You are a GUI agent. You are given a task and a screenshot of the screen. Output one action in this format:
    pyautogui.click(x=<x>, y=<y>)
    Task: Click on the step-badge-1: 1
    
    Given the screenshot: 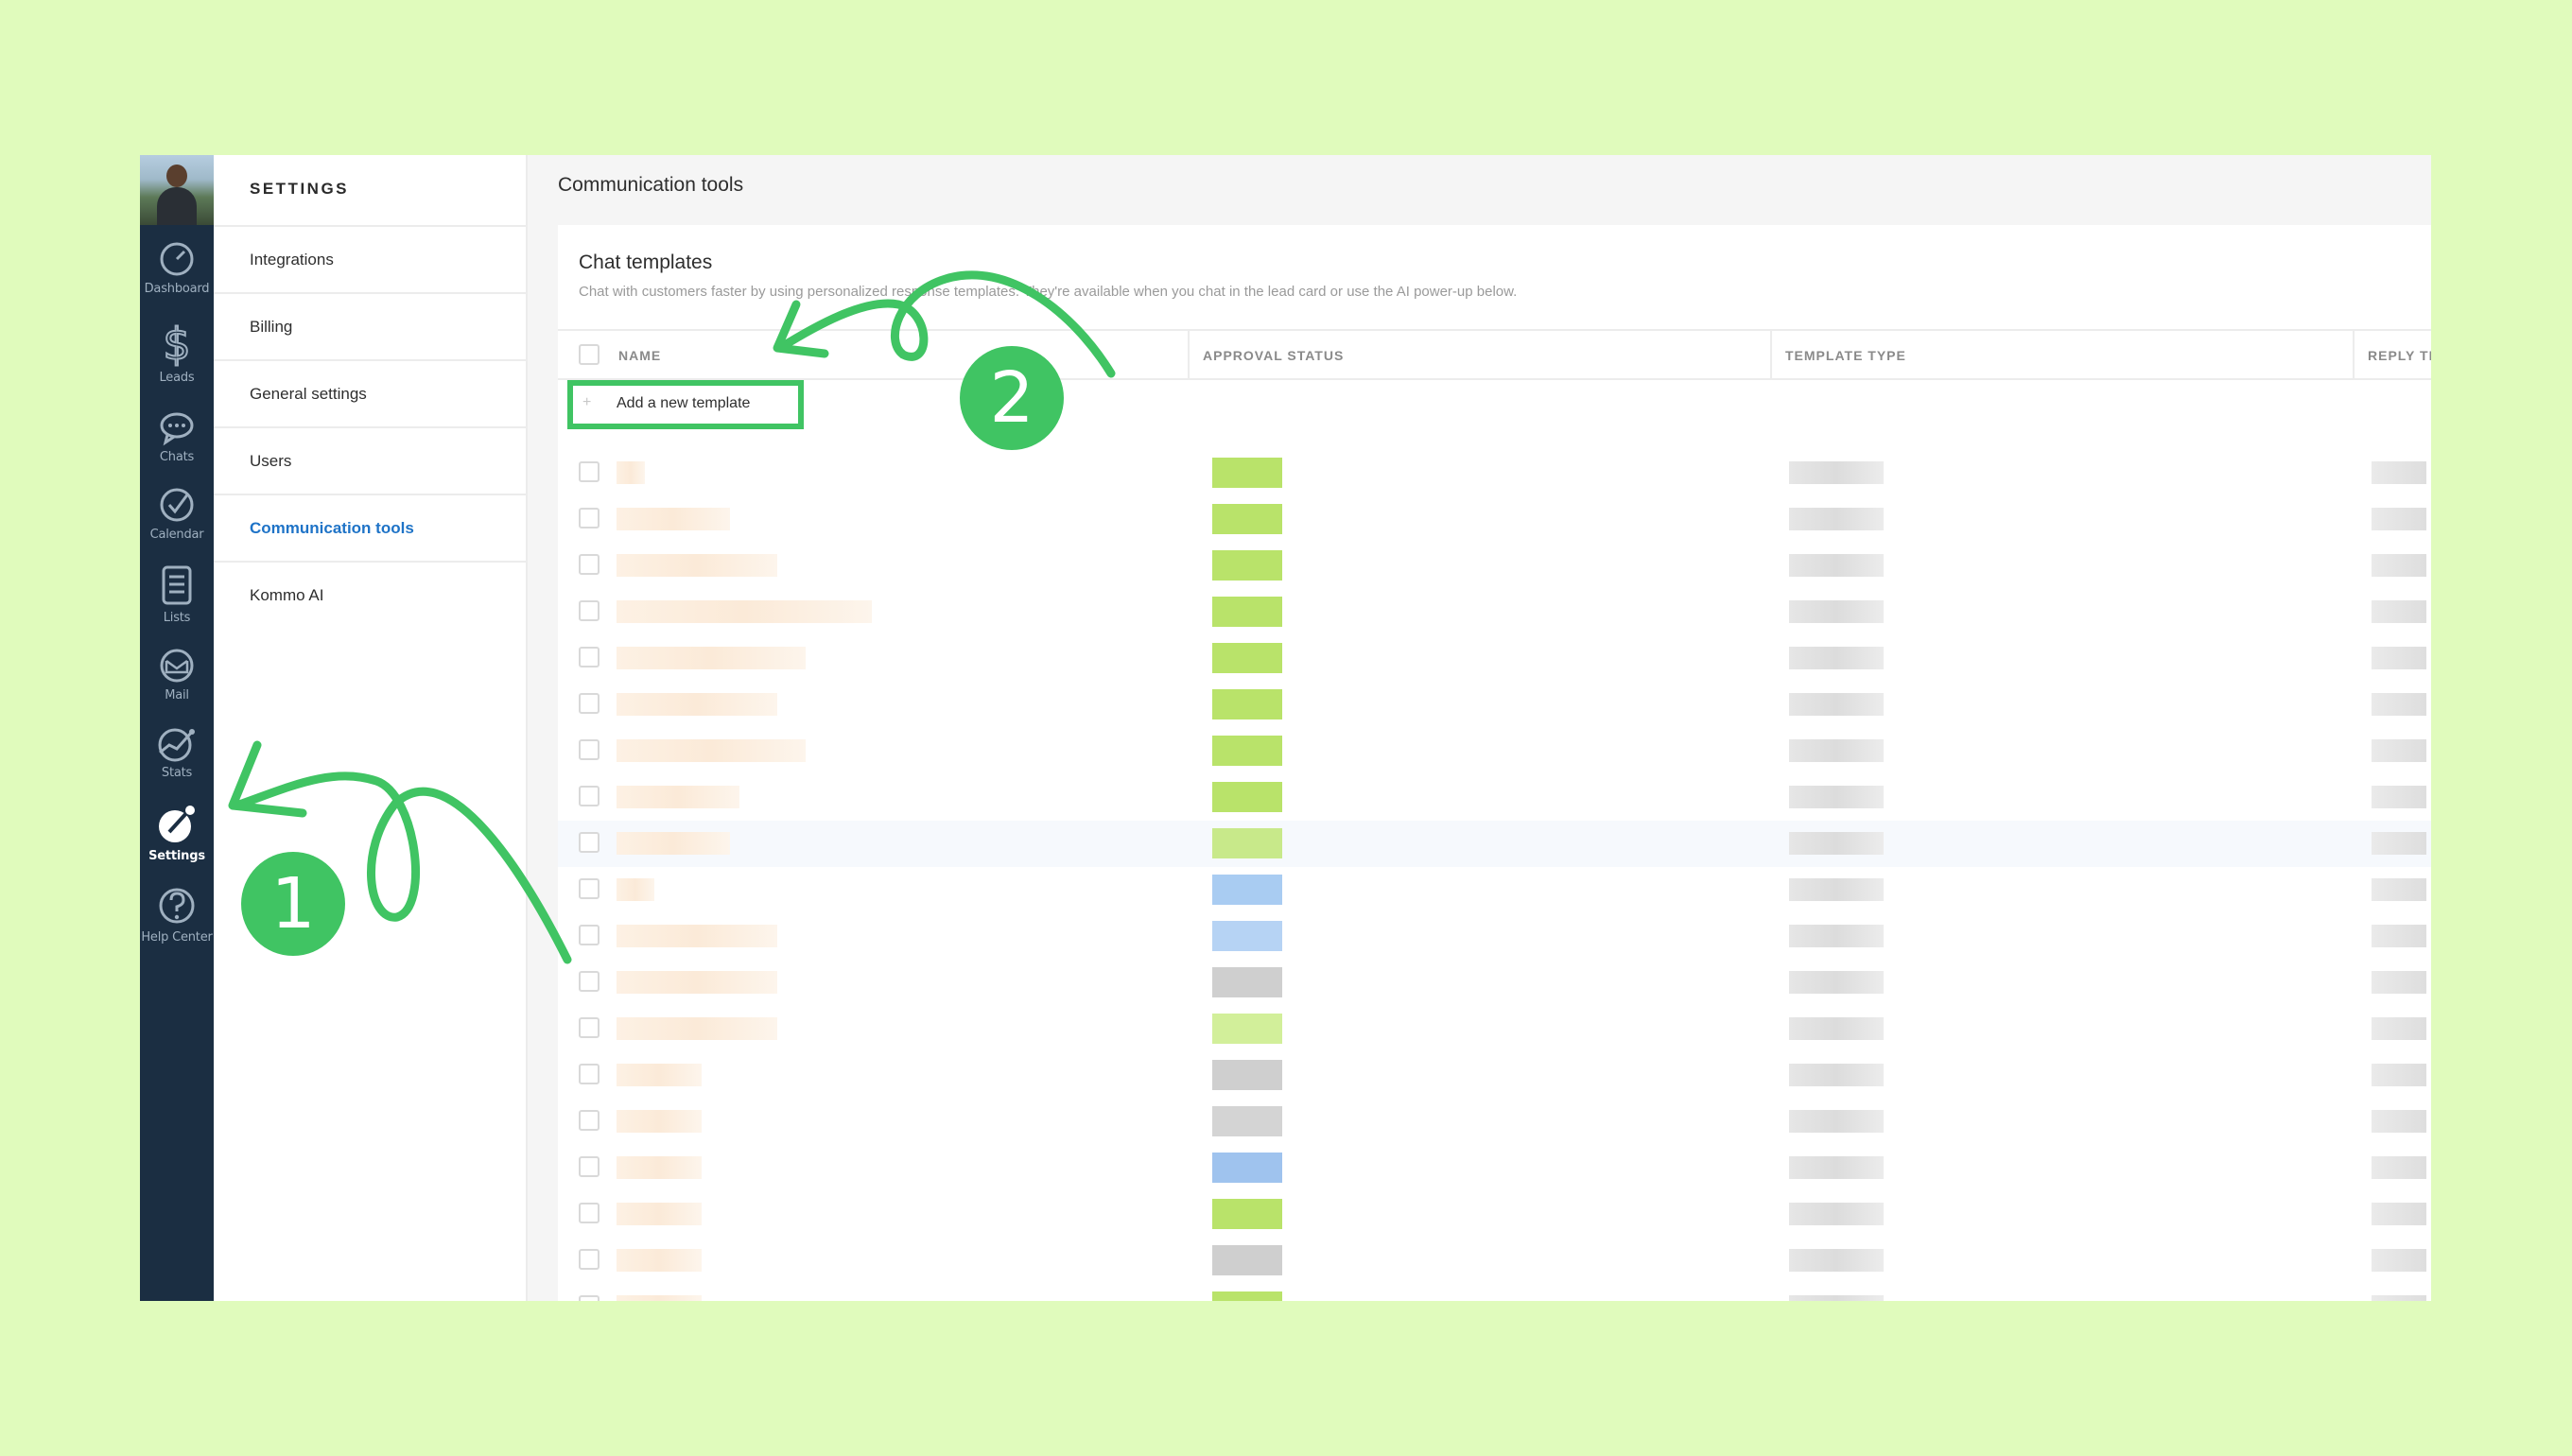 What is the action you would take?
    pyautogui.click(x=293, y=904)
    